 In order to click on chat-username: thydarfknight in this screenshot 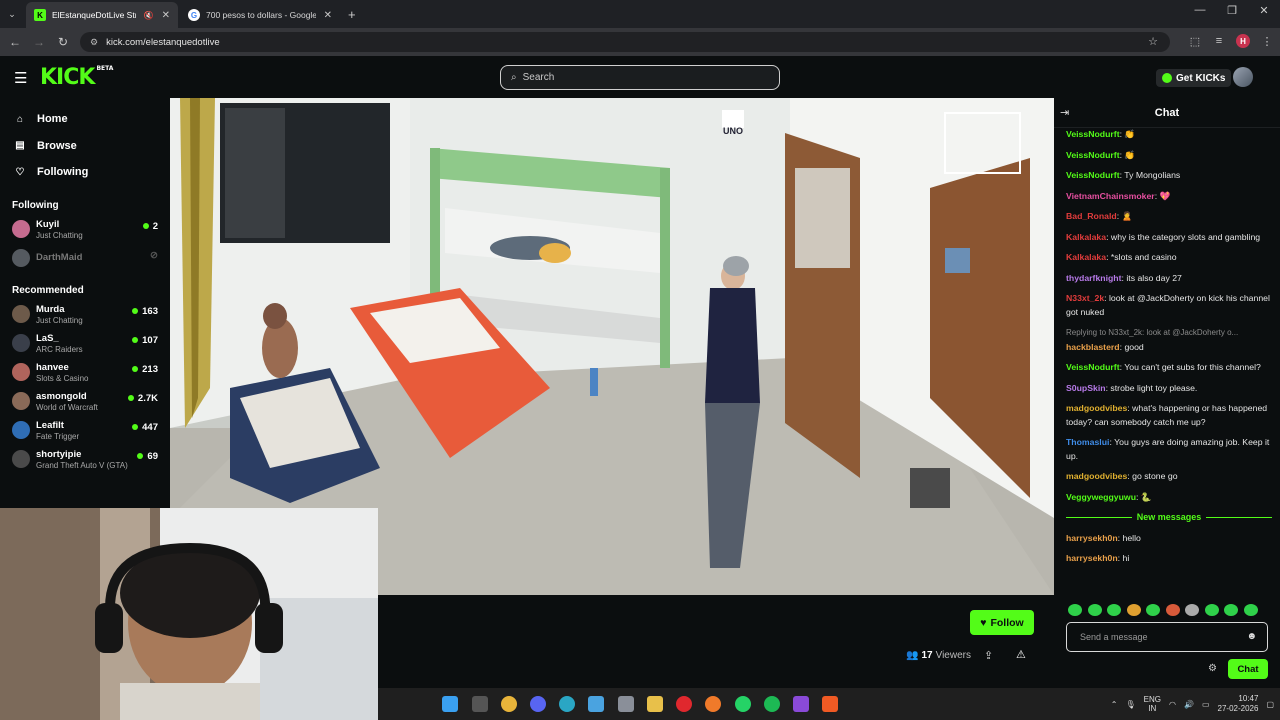, I will do `click(1094, 278)`.